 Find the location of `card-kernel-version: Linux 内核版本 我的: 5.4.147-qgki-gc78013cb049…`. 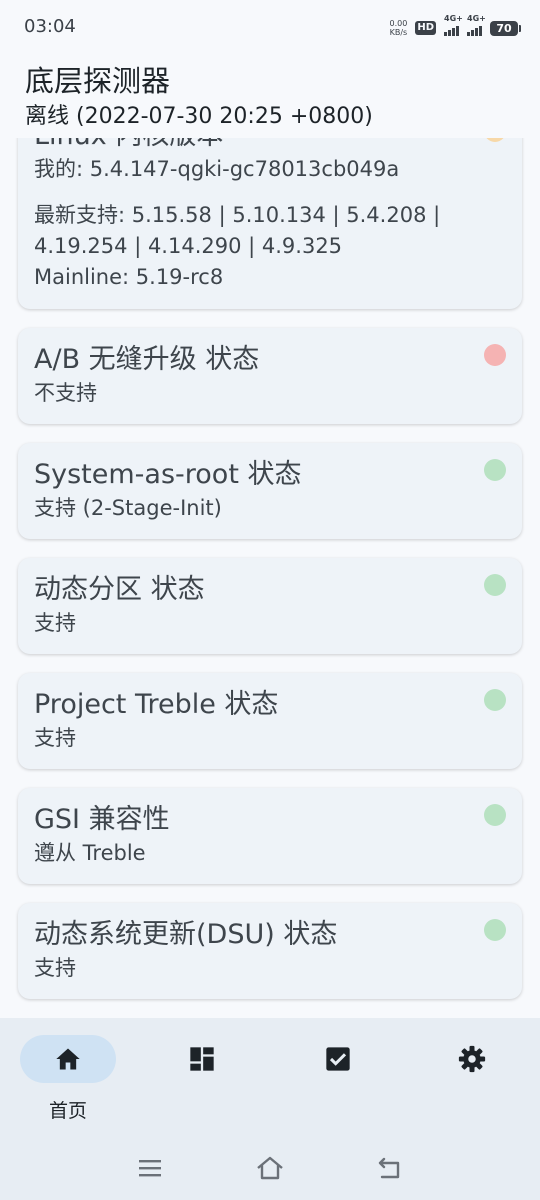

card-kernel-version: Linux 内核版本 我的: 5.4.147-qgki-gc78013cb049… is located at coordinates (270, 223).